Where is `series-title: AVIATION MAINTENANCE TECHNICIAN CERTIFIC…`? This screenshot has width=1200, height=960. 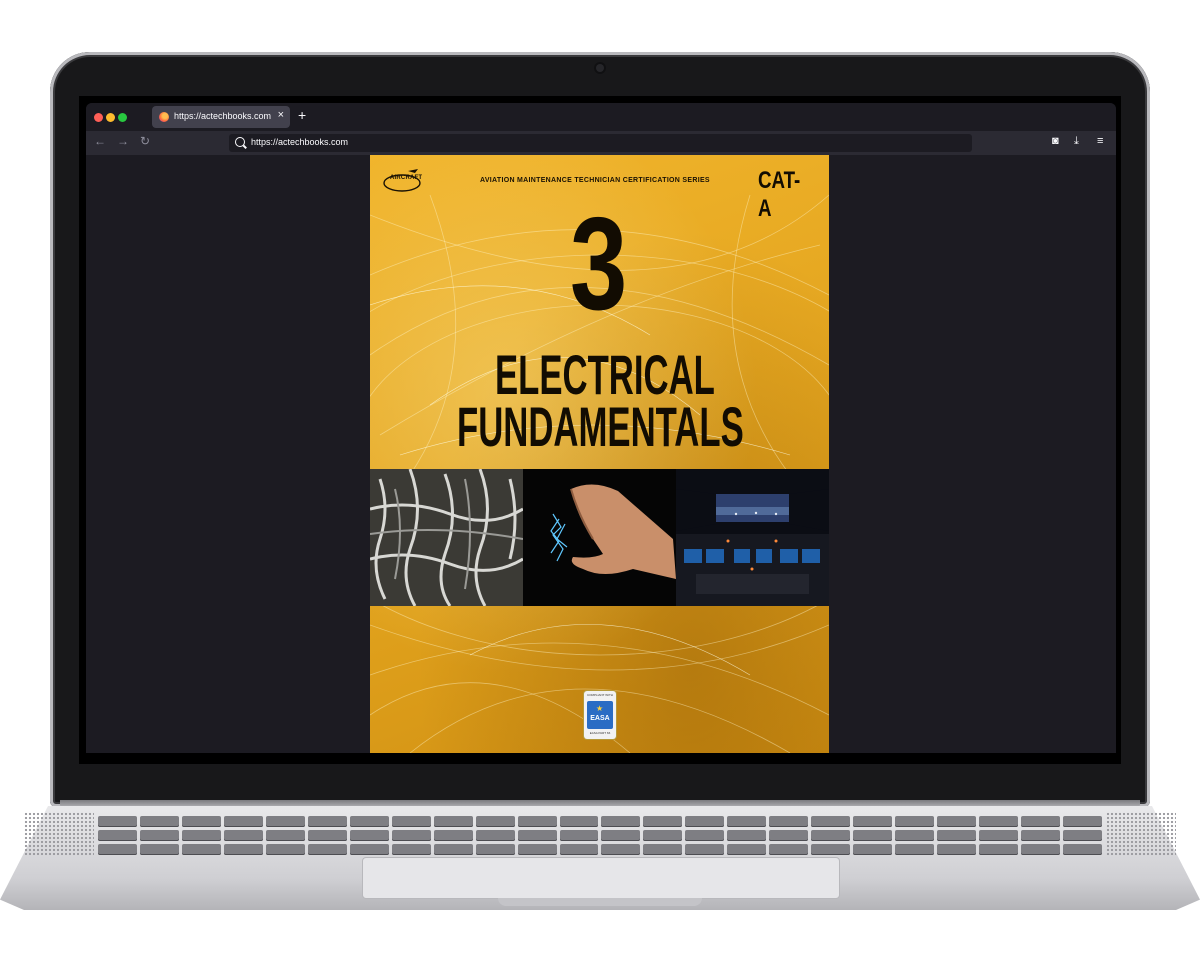
series-title: AVIATION MAINTENANCE TECHNICIAN CERTIFIC… is located at coordinates (595, 180).